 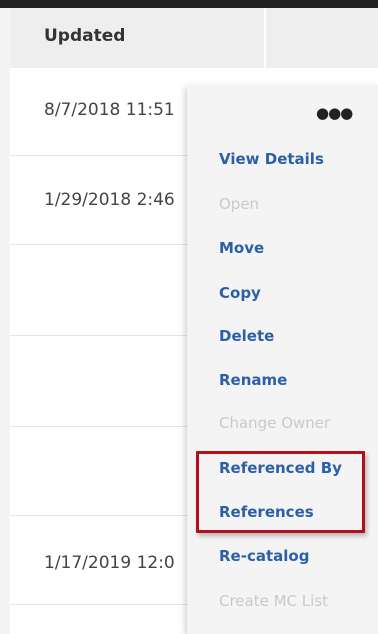 What do you see at coordinates (264, 556) in the screenshot?
I see `menu-item-re-catalog: Re-catalog` at bounding box center [264, 556].